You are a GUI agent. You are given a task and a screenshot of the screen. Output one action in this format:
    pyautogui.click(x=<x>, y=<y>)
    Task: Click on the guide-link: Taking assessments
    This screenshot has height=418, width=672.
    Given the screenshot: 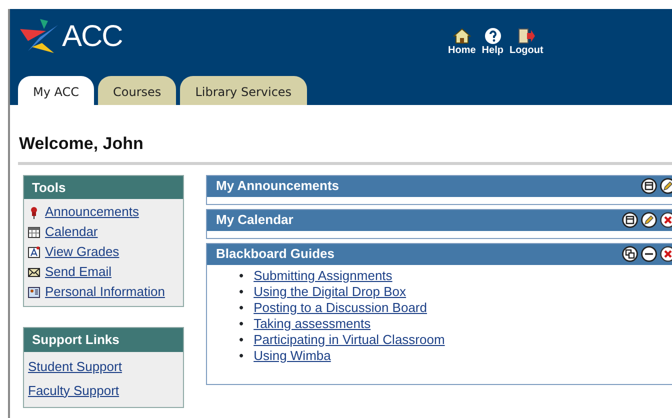 What is the action you would take?
    pyautogui.click(x=312, y=324)
    